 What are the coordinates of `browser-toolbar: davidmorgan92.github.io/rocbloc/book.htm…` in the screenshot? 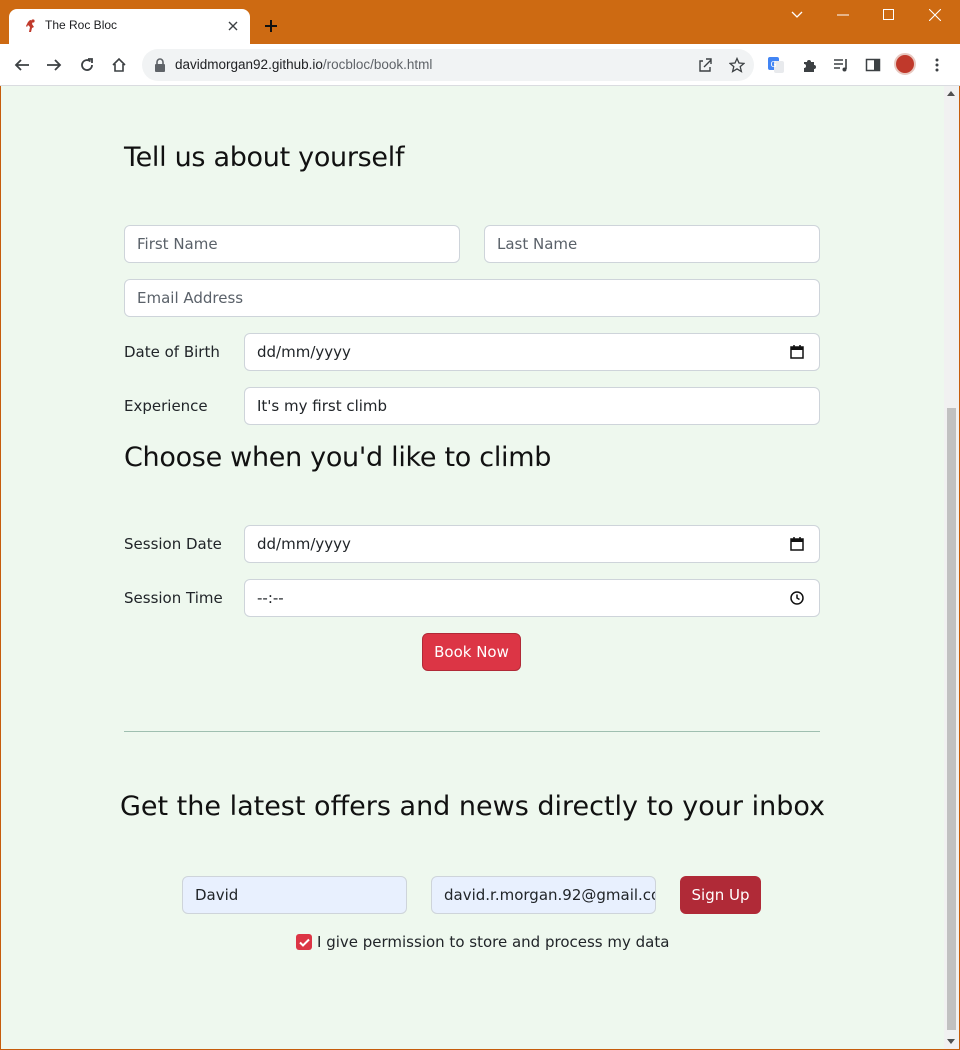 It's located at (480, 65).